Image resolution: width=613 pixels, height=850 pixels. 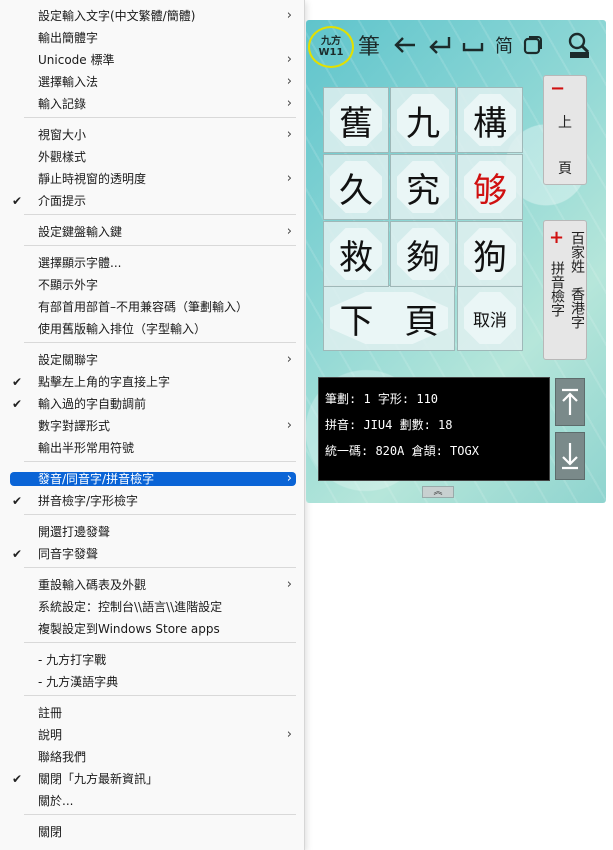 What do you see at coordinates (153, 360) in the screenshot?
I see `menu-item: 設定關聯字 ›` at bounding box center [153, 360].